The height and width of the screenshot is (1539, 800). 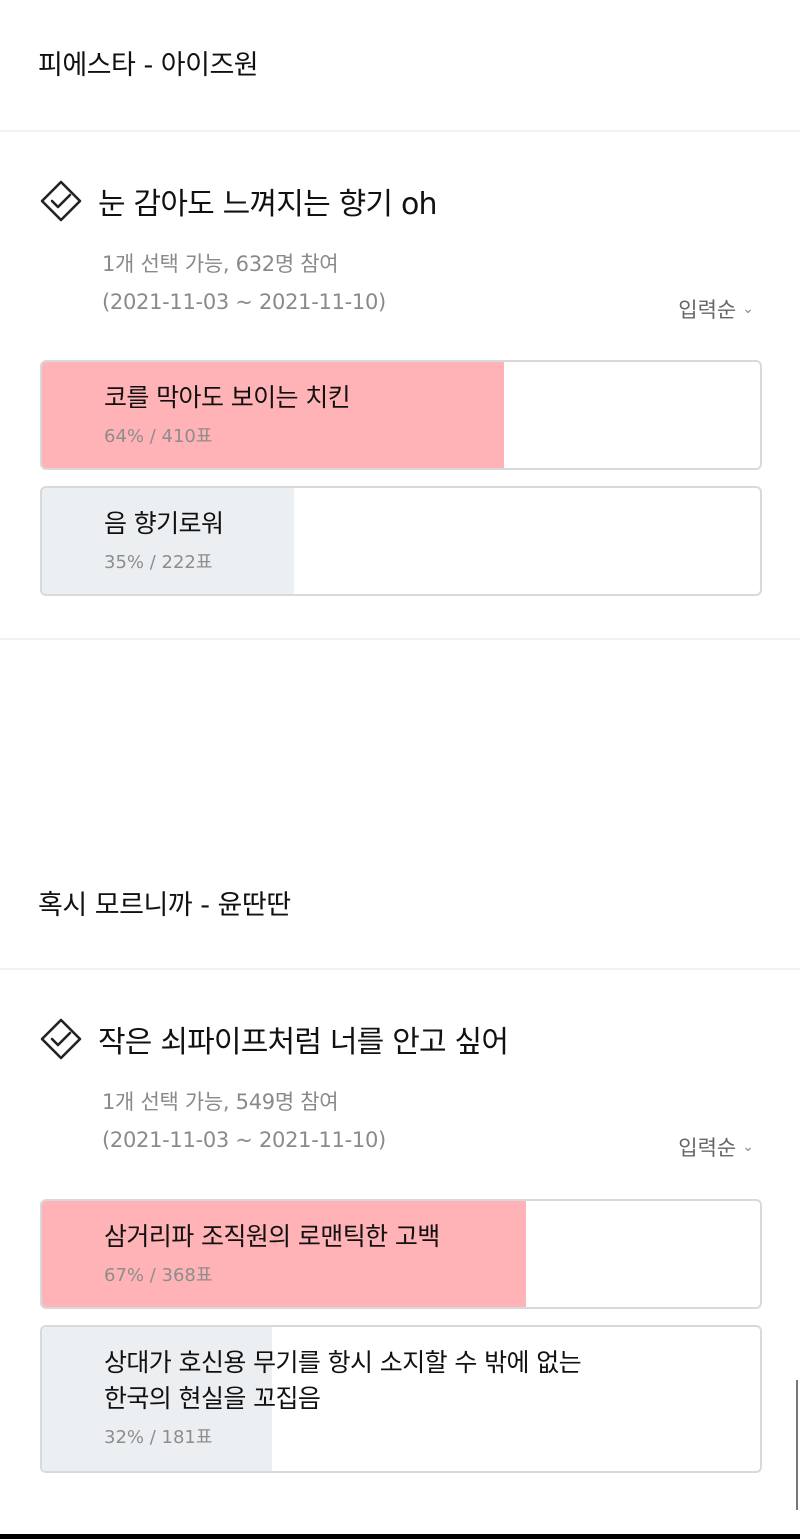 I want to click on poll-header: 눈 감아도 느껴지는 향기 oh, so click(x=238, y=201).